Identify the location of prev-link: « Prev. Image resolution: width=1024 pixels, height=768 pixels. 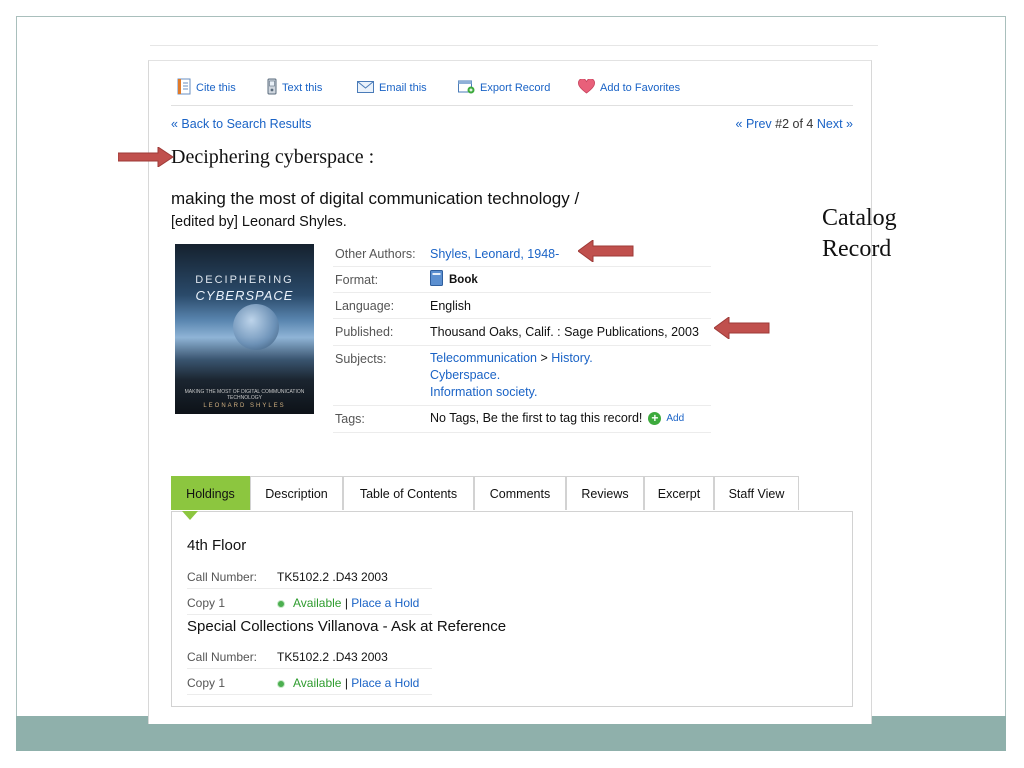
(754, 124).